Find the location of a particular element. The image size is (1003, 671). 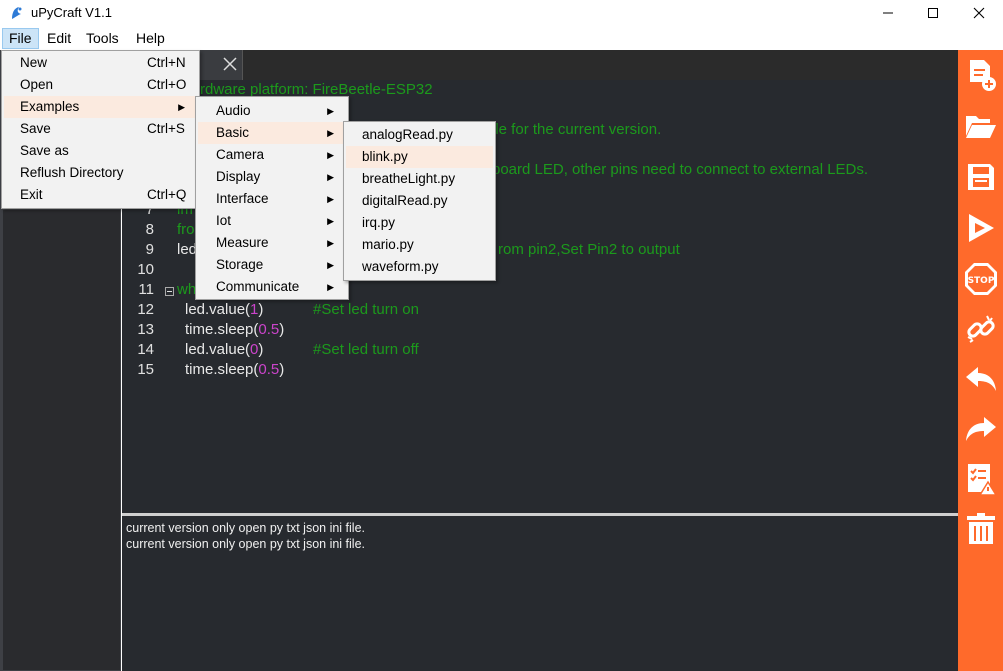

menu-item-save: Save Ctrl+S is located at coordinates (100, 129).